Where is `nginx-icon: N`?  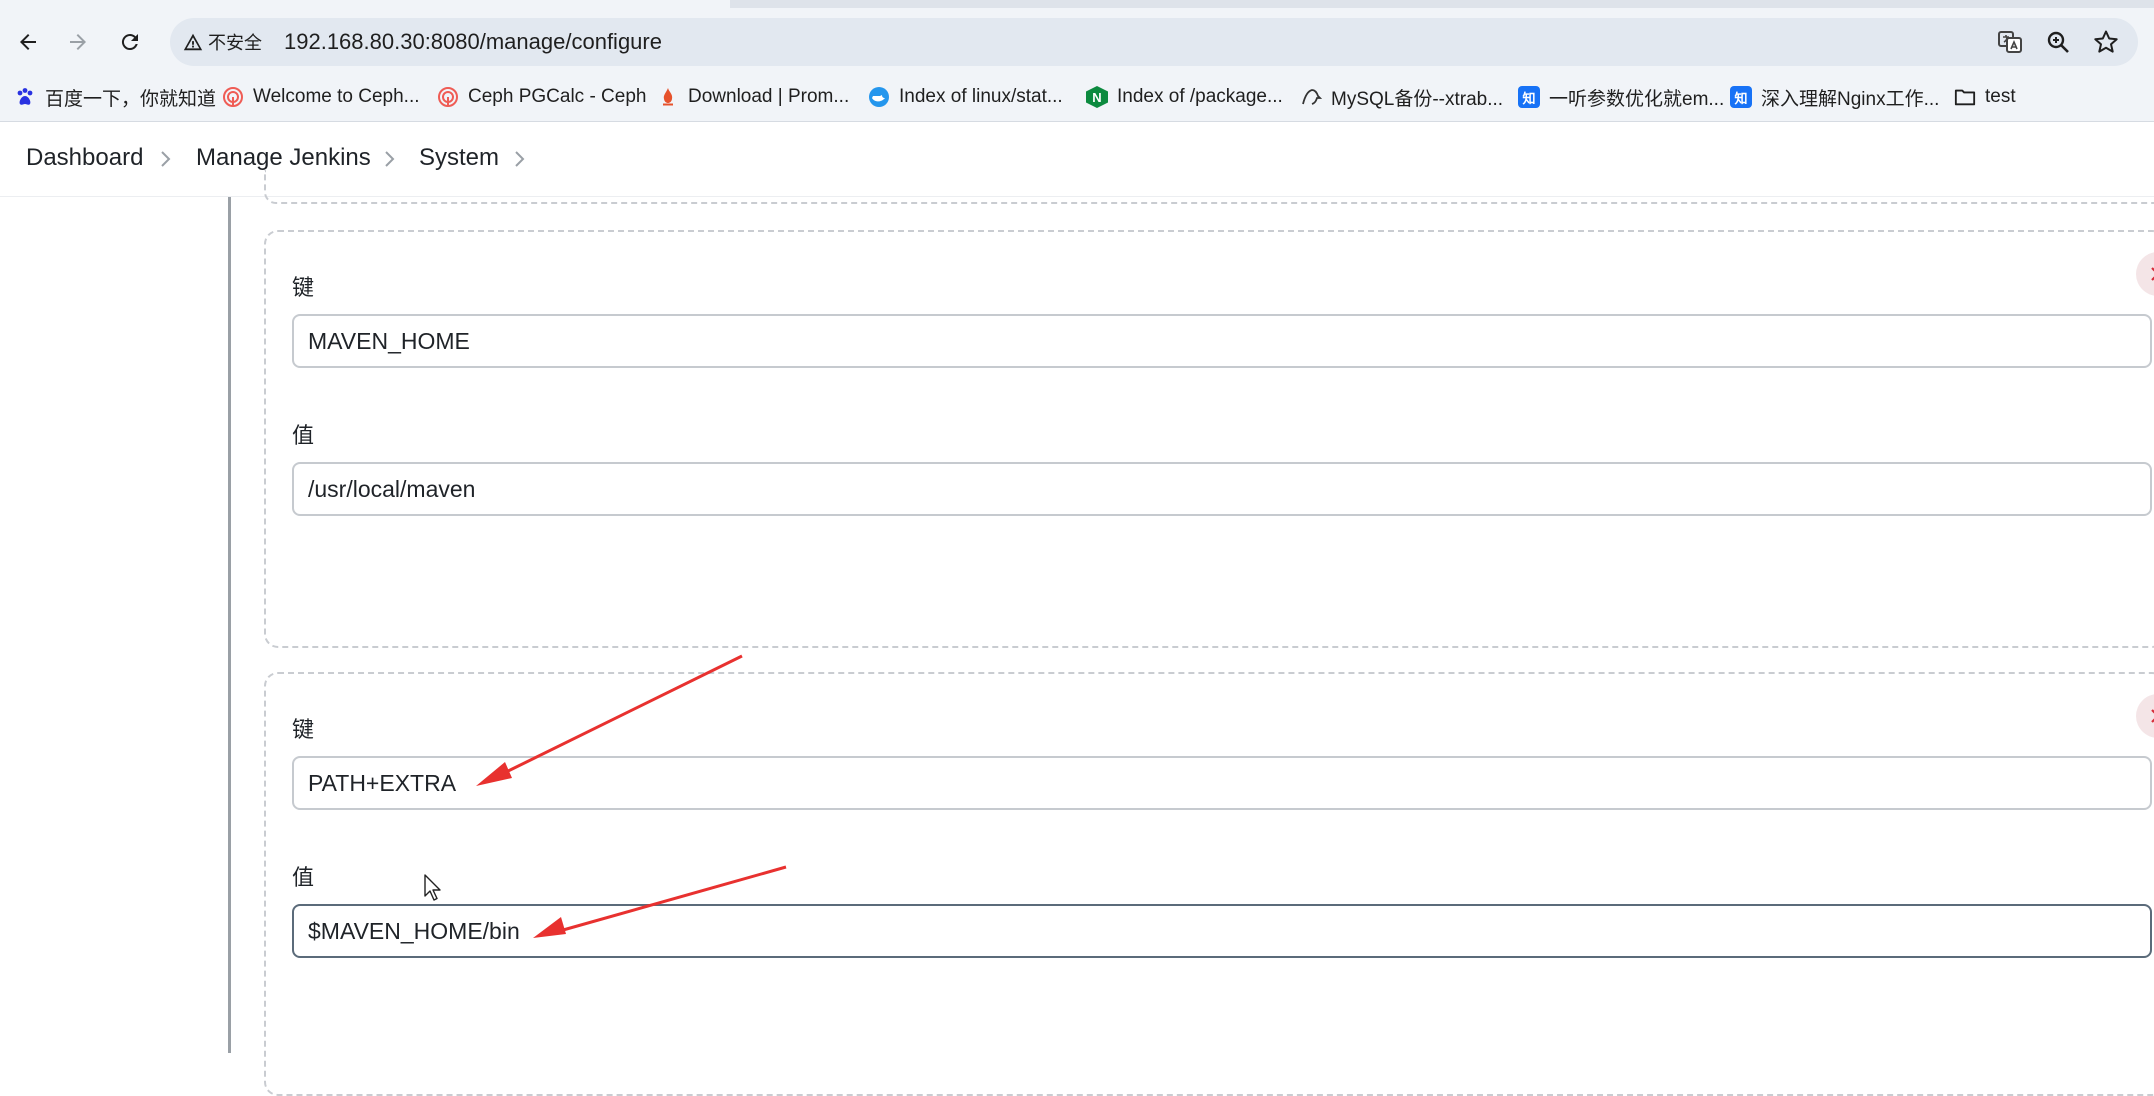
nginx-icon: N is located at coordinates (1097, 97).